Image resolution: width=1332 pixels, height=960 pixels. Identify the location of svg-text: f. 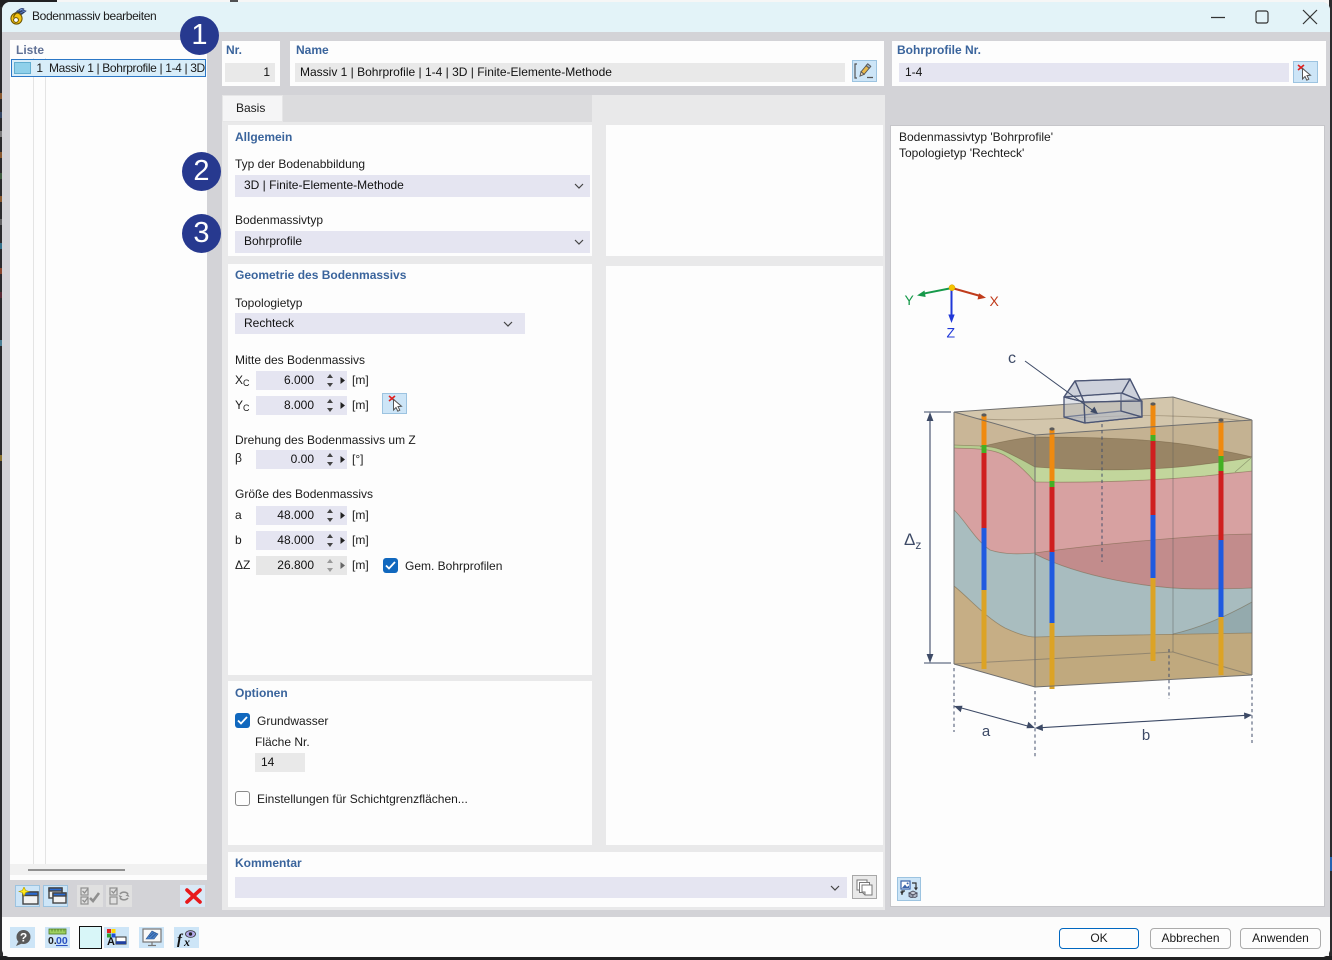
(180, 940).